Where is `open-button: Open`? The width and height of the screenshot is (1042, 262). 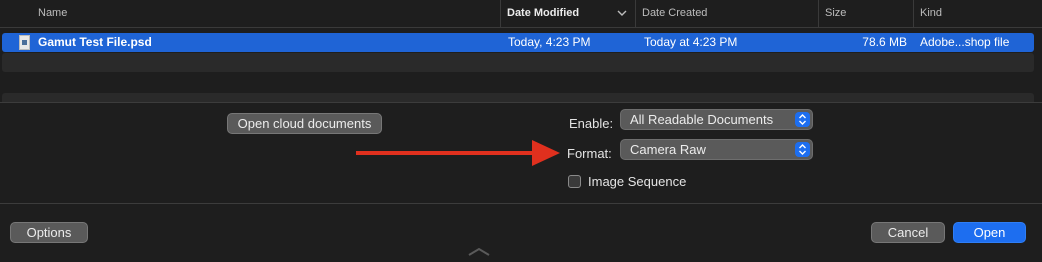
open-button: Open is located at coordinates (989, 232).